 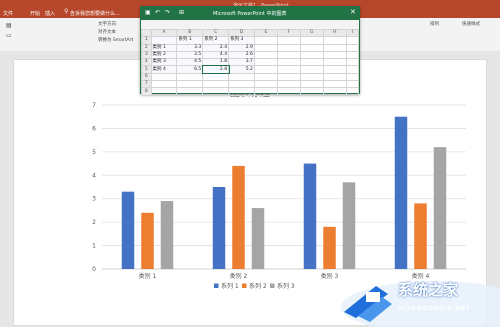 I want to click on row-header: 7, so click(x=146, y=84).